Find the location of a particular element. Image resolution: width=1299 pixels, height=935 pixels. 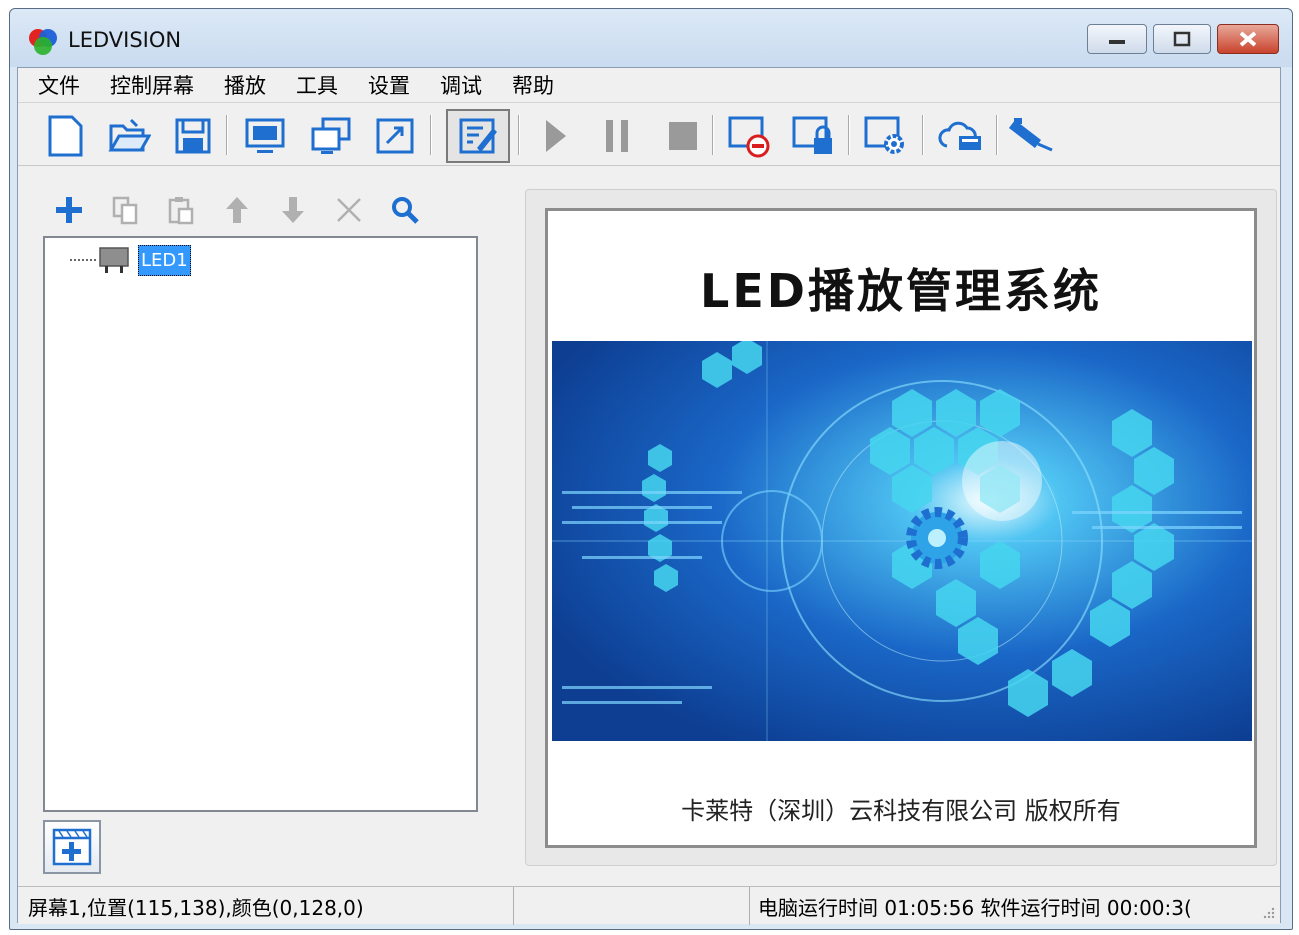

menu-help: 帮助 is located at coordinates (533, 85).